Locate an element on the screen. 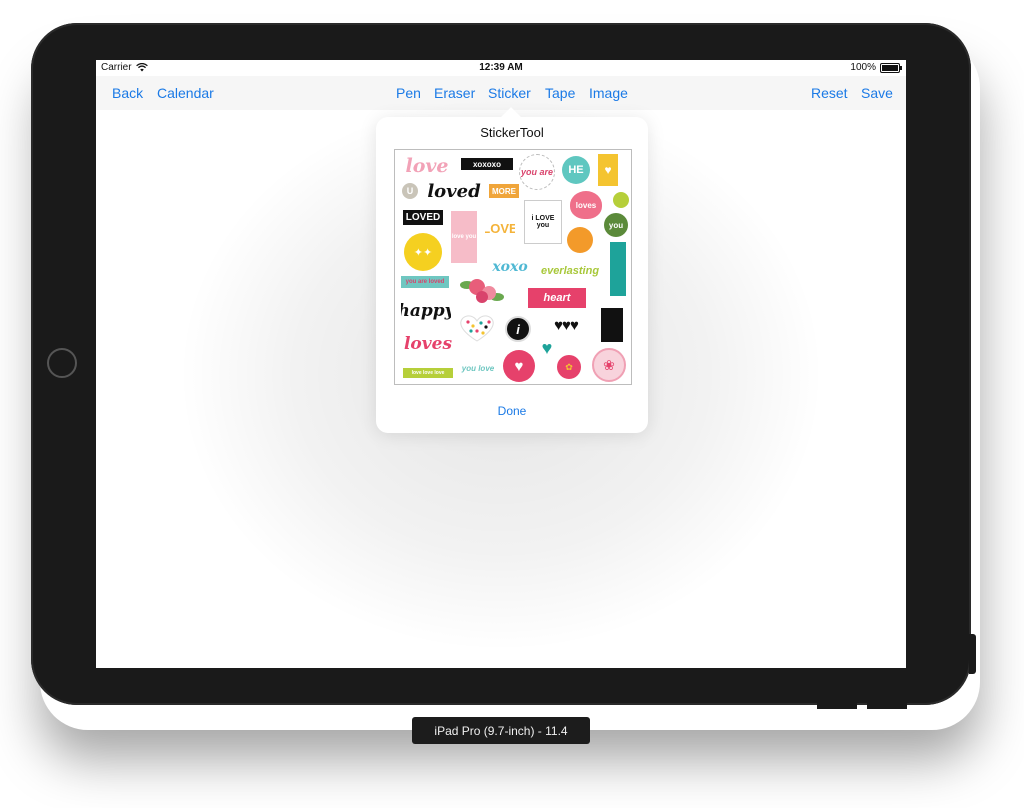 The width and height of the screenshot is (1024, 808). sticker-loved-box: LOVED is located at coordinates (423, 217).